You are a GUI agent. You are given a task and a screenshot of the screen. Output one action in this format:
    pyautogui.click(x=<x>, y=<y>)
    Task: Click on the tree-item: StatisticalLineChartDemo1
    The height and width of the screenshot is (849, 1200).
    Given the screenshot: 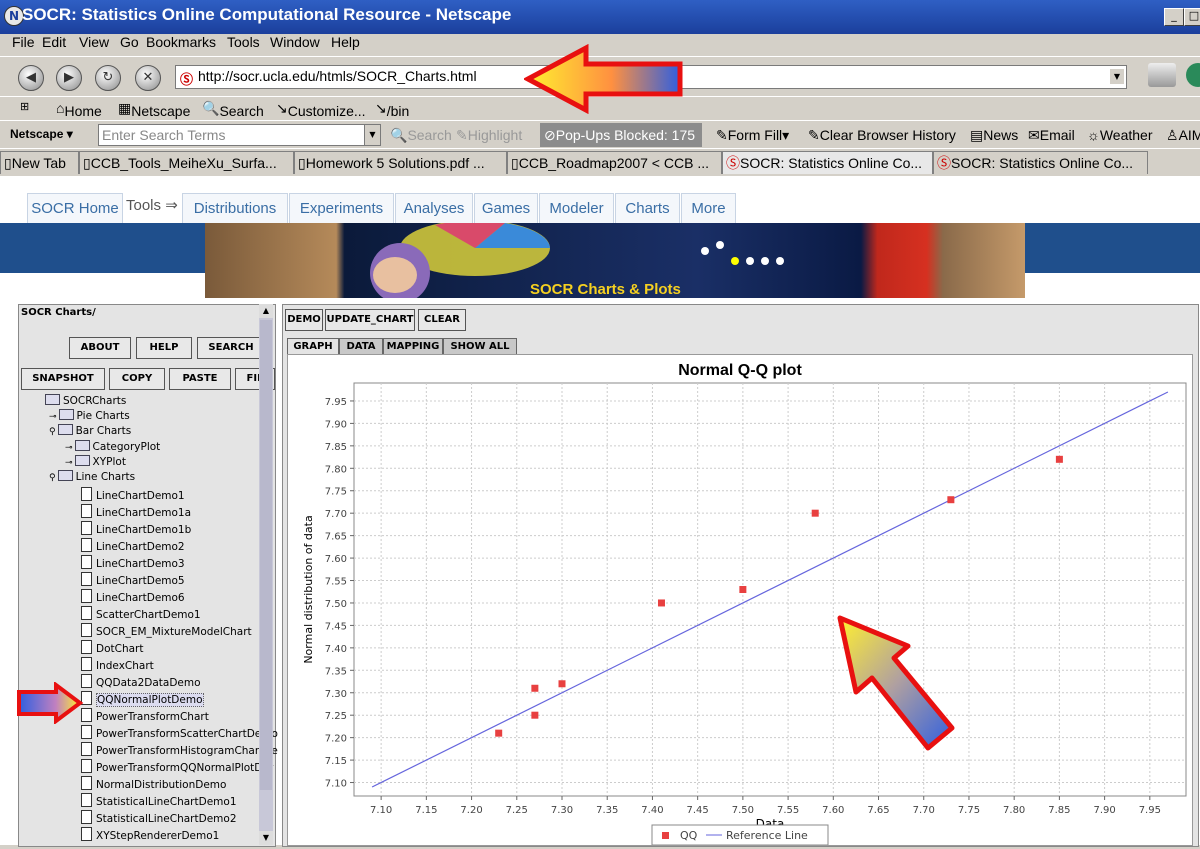 What is the action you would take?
    pyautogui.click(x=159, y=800)
    